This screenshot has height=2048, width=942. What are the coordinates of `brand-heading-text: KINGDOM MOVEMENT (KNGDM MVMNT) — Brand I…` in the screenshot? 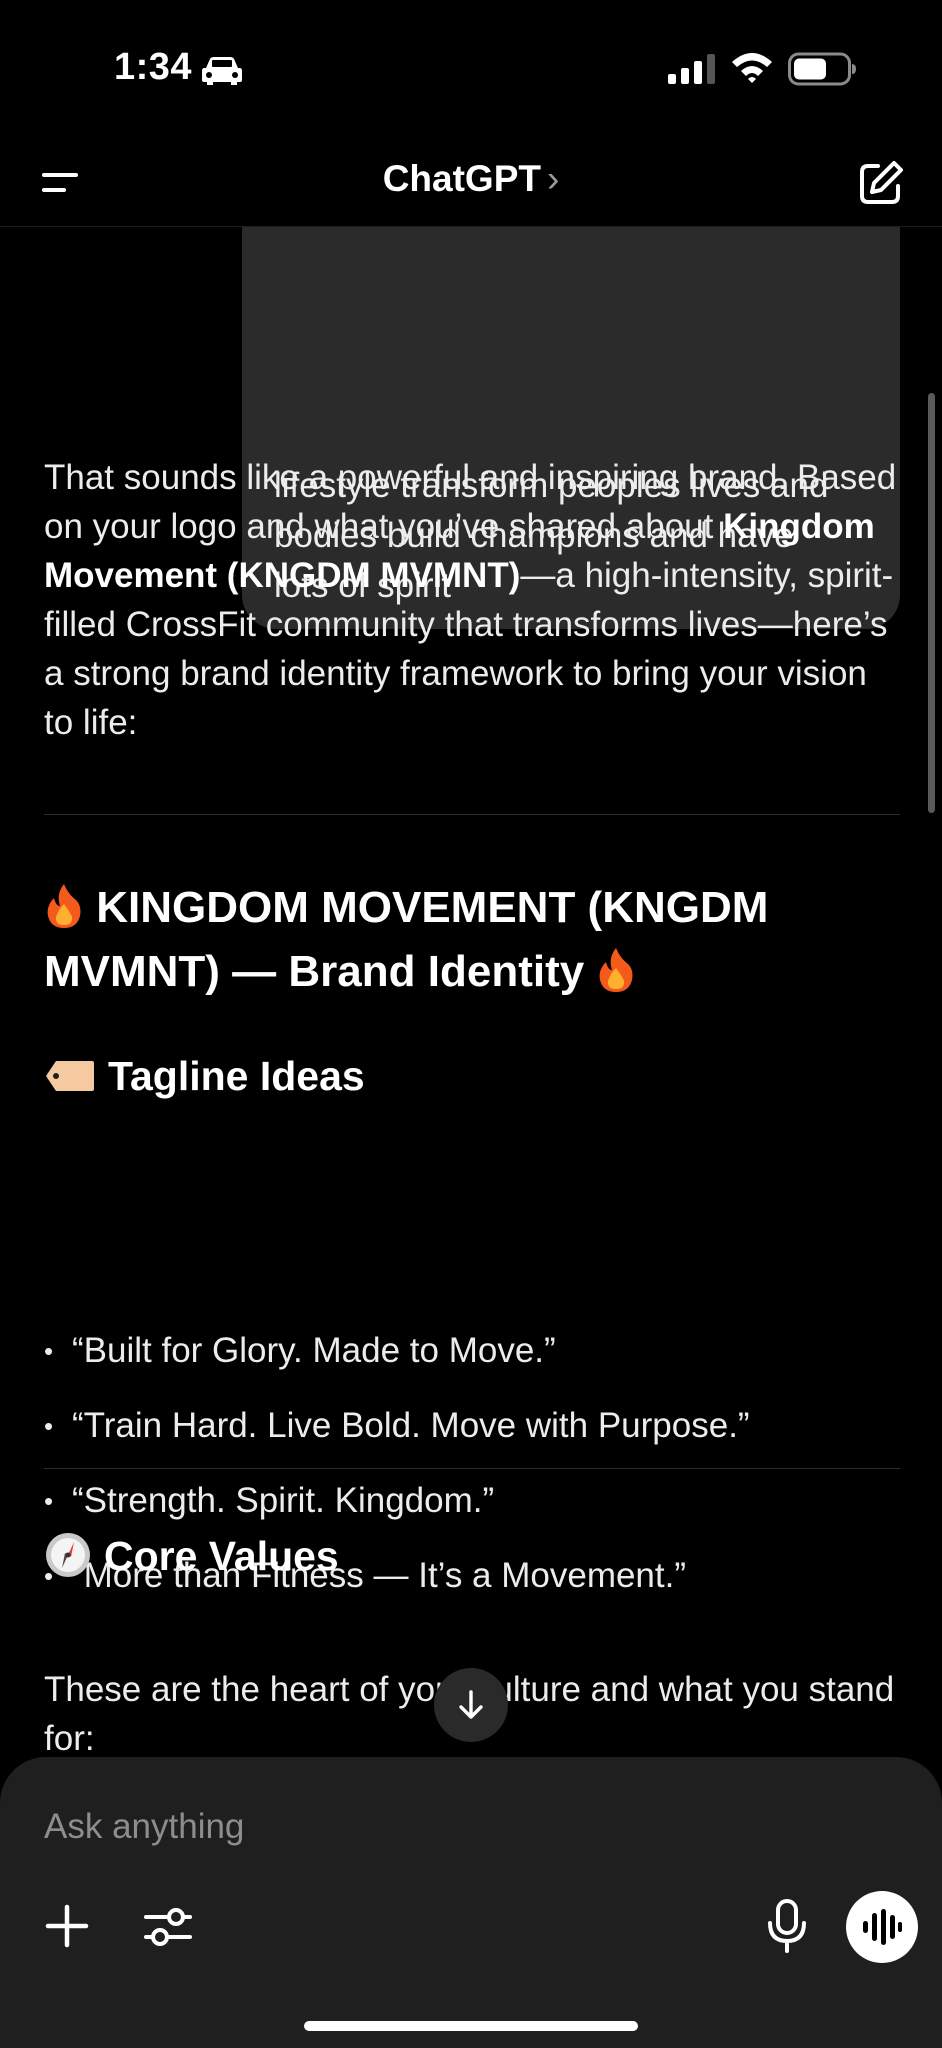 It's located at (406, 939).